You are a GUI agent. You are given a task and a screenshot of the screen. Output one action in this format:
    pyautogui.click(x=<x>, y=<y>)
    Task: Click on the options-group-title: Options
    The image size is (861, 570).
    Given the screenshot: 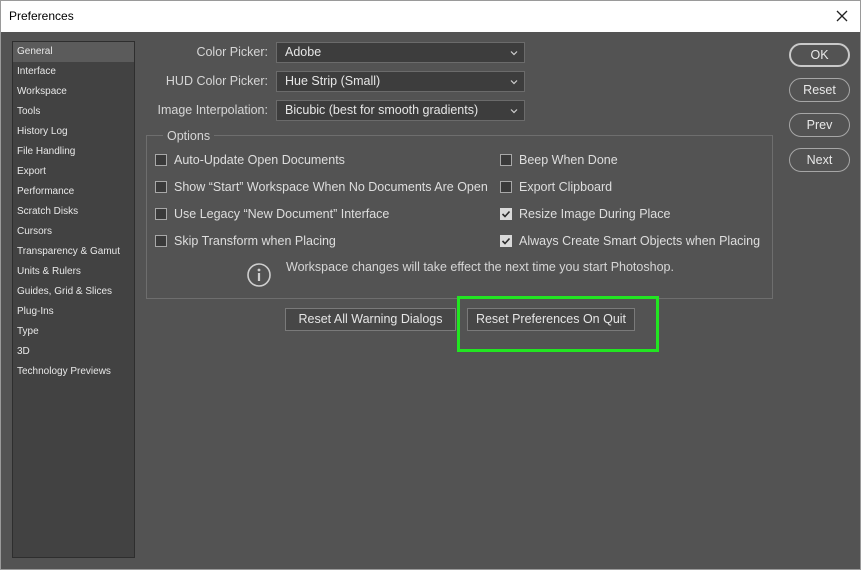 What is the action you would take?
    pyautogui.click(x=189, y=136)
    